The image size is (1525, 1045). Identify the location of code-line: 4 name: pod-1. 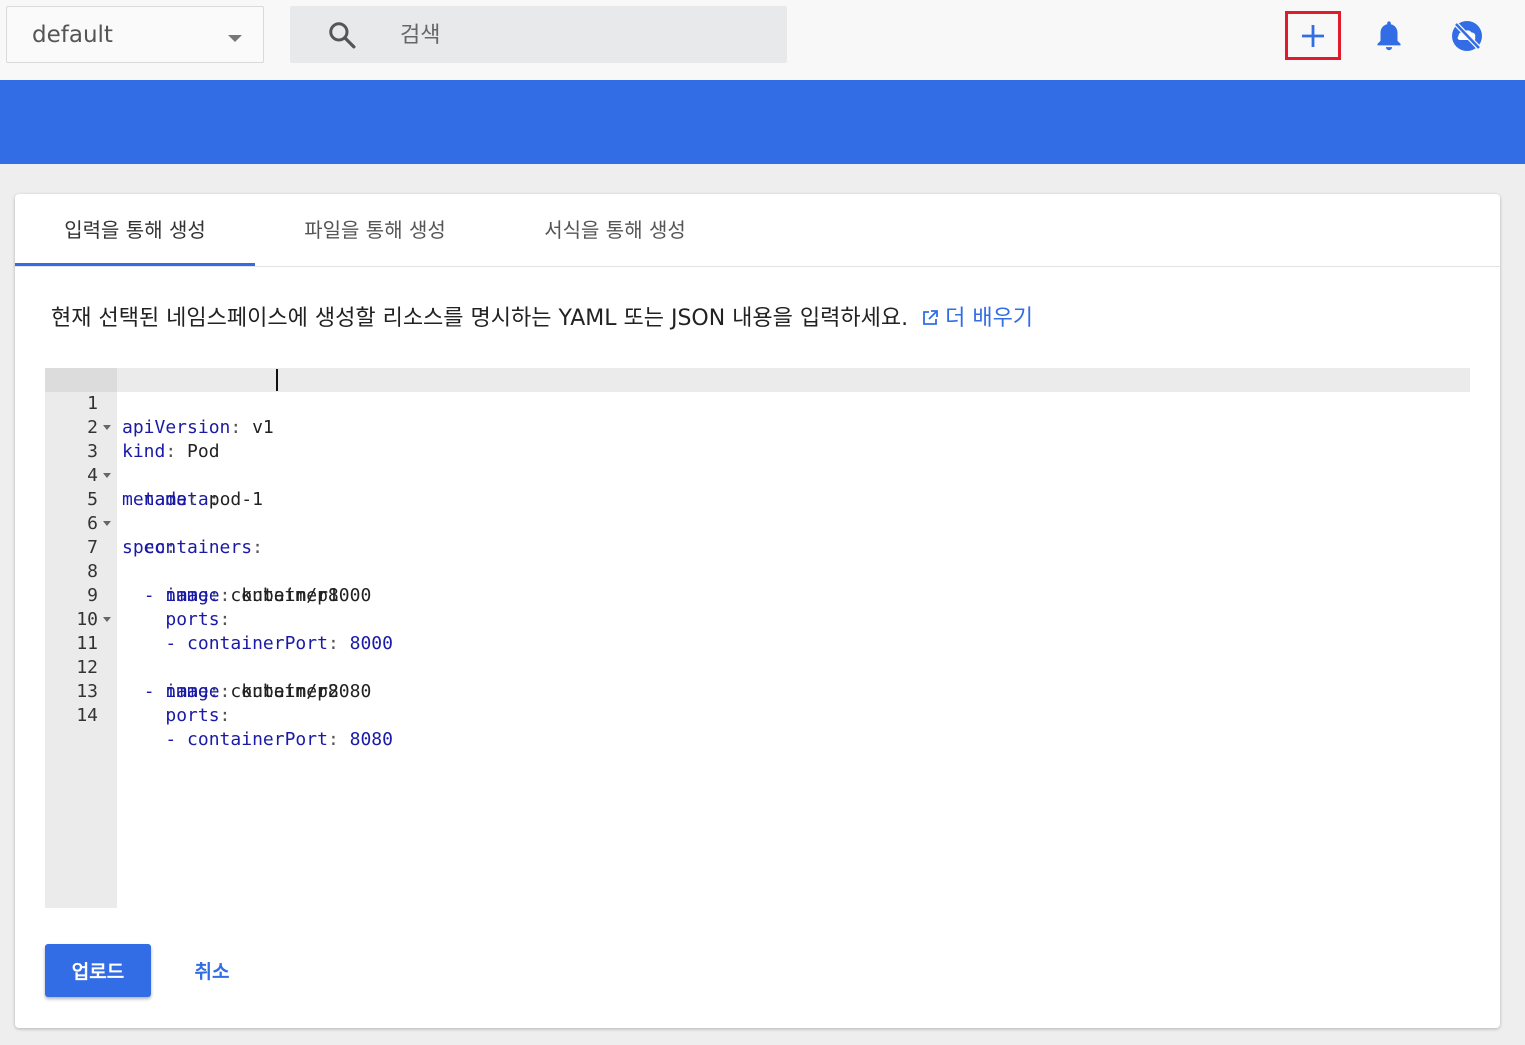
(757, 475).